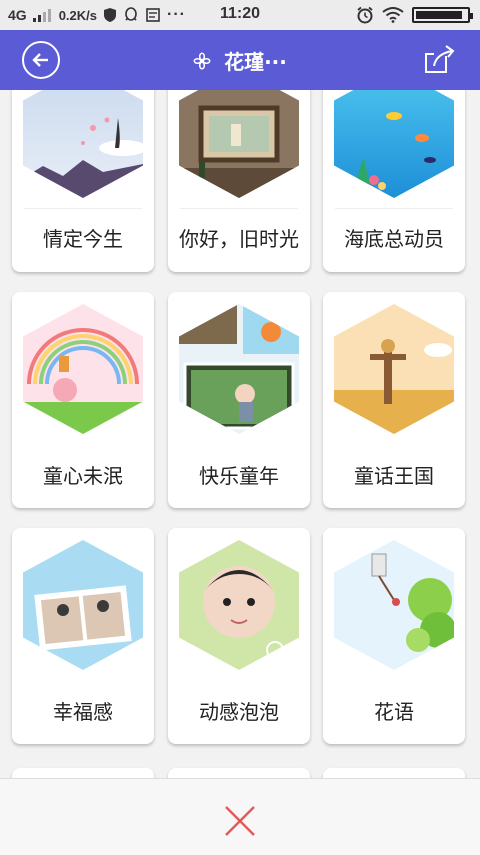 The image size is (480, 855). What do you see at coordinates (394, 239) in the screenshot?
I see `template-label: 海底总动员` at bounding box center [394, 239].